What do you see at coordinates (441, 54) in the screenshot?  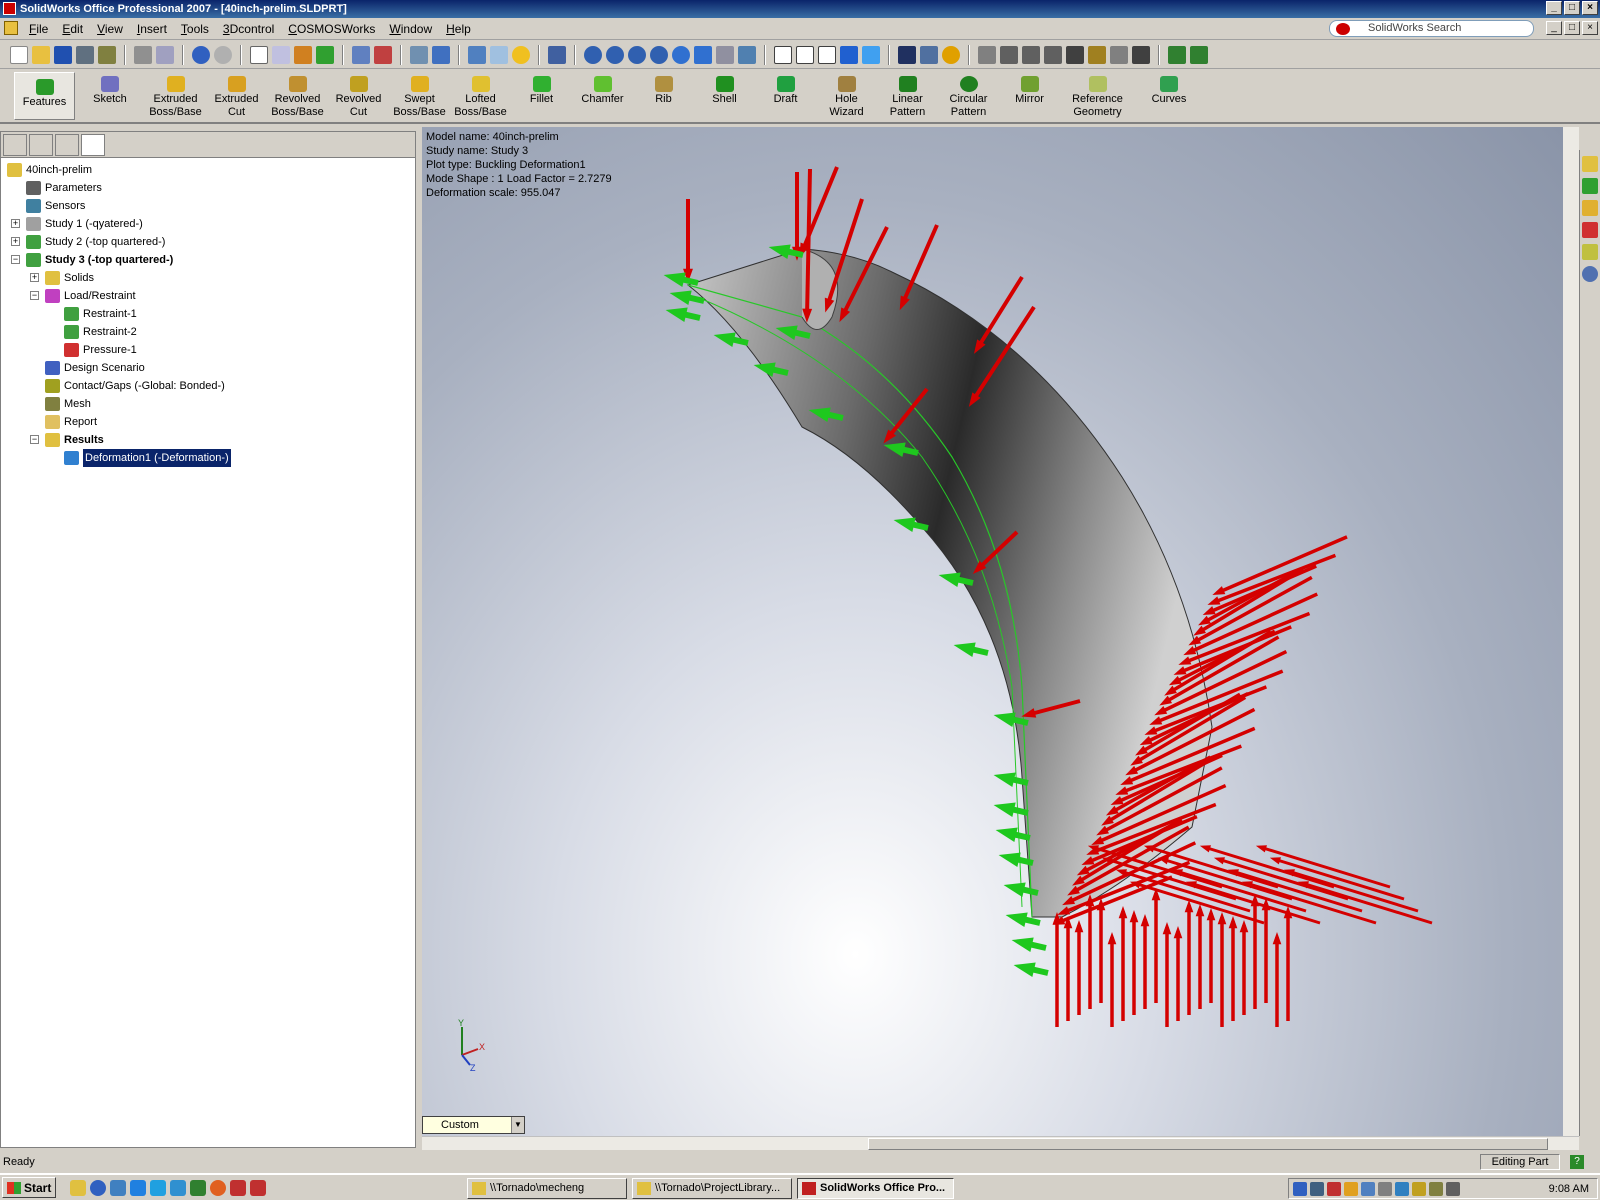 I see `view-select-icon` at bounding box center [441, 54].